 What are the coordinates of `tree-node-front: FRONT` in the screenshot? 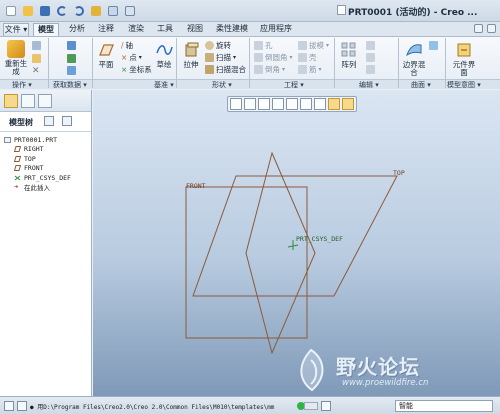 It's located at (45, 169).